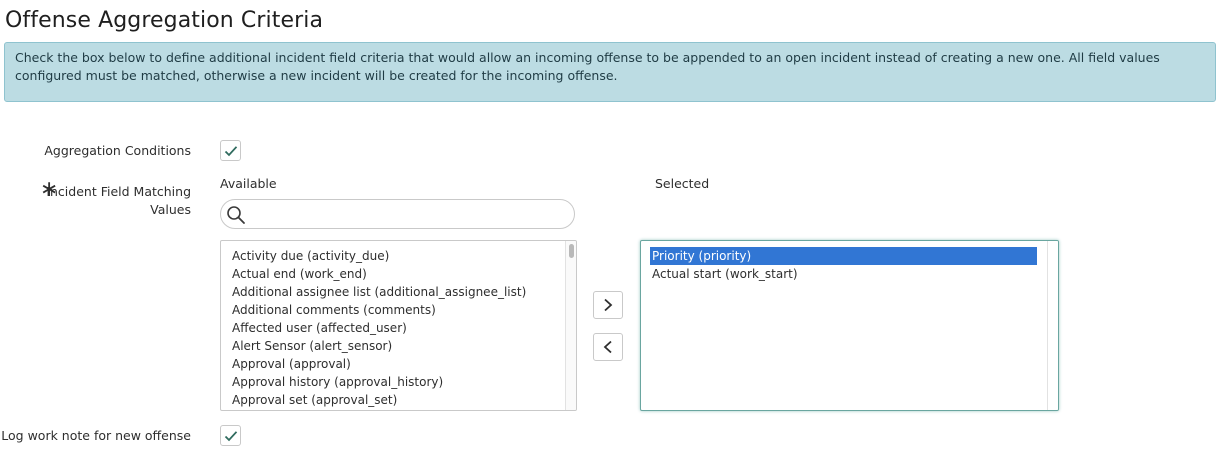 The width and height of the screenshot is (1224, 455). Describe the element at coordinates (236, 215) in the screenshot. I see `search-icon` at that location.